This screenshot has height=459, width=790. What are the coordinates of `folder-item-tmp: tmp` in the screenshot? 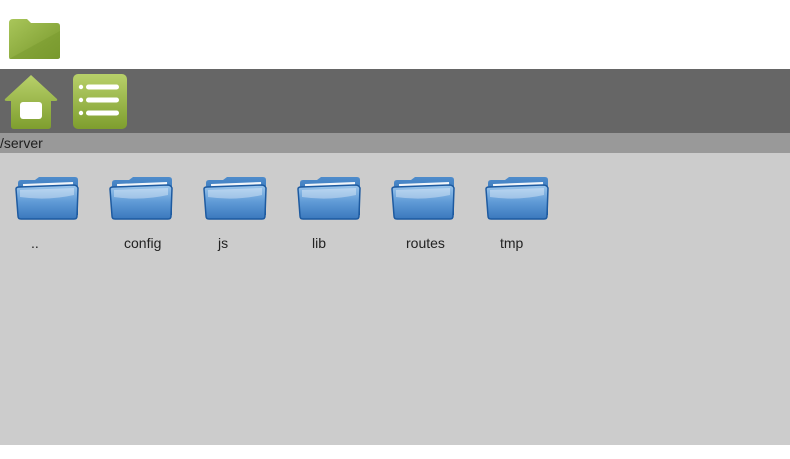 It's located at (519, 213).